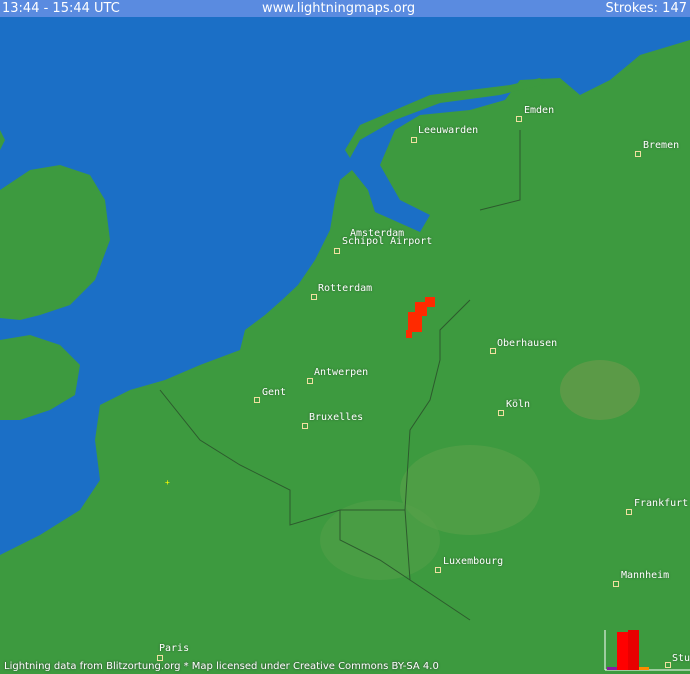 The width and height of the screenshot is (690, 674). What do you see at coordinates (681, 658) in the screenshot?
I see `city-label: Stuttgart` at bounding box center [681, 658].